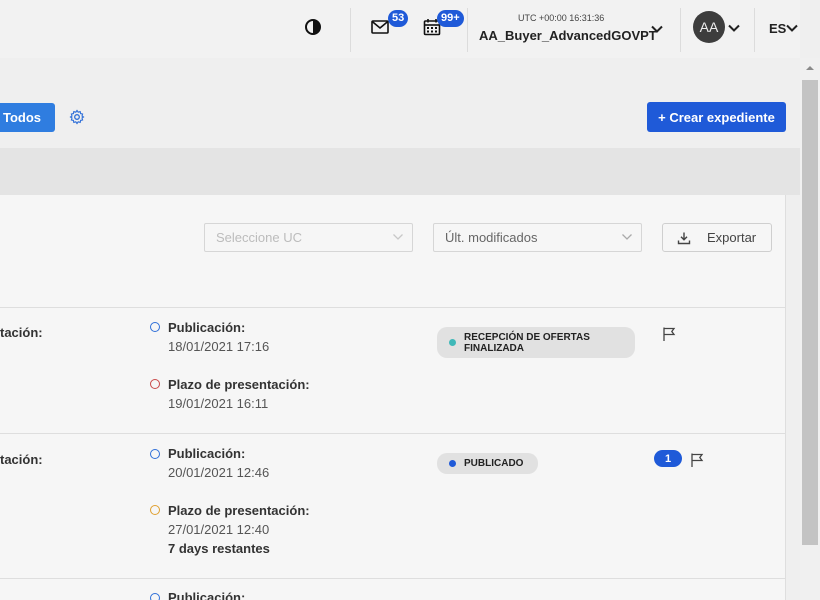 The height and width of the screenshot is (600, 820). Describe the element at coordinates (494, 348) in the screenshot. I see `status-text-line2: FINALIZADA` at that location.